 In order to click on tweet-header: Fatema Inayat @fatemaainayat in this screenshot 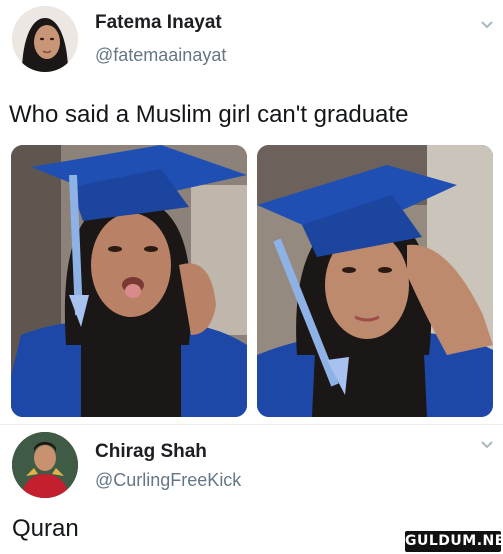, I will do `click(251, 39)`.